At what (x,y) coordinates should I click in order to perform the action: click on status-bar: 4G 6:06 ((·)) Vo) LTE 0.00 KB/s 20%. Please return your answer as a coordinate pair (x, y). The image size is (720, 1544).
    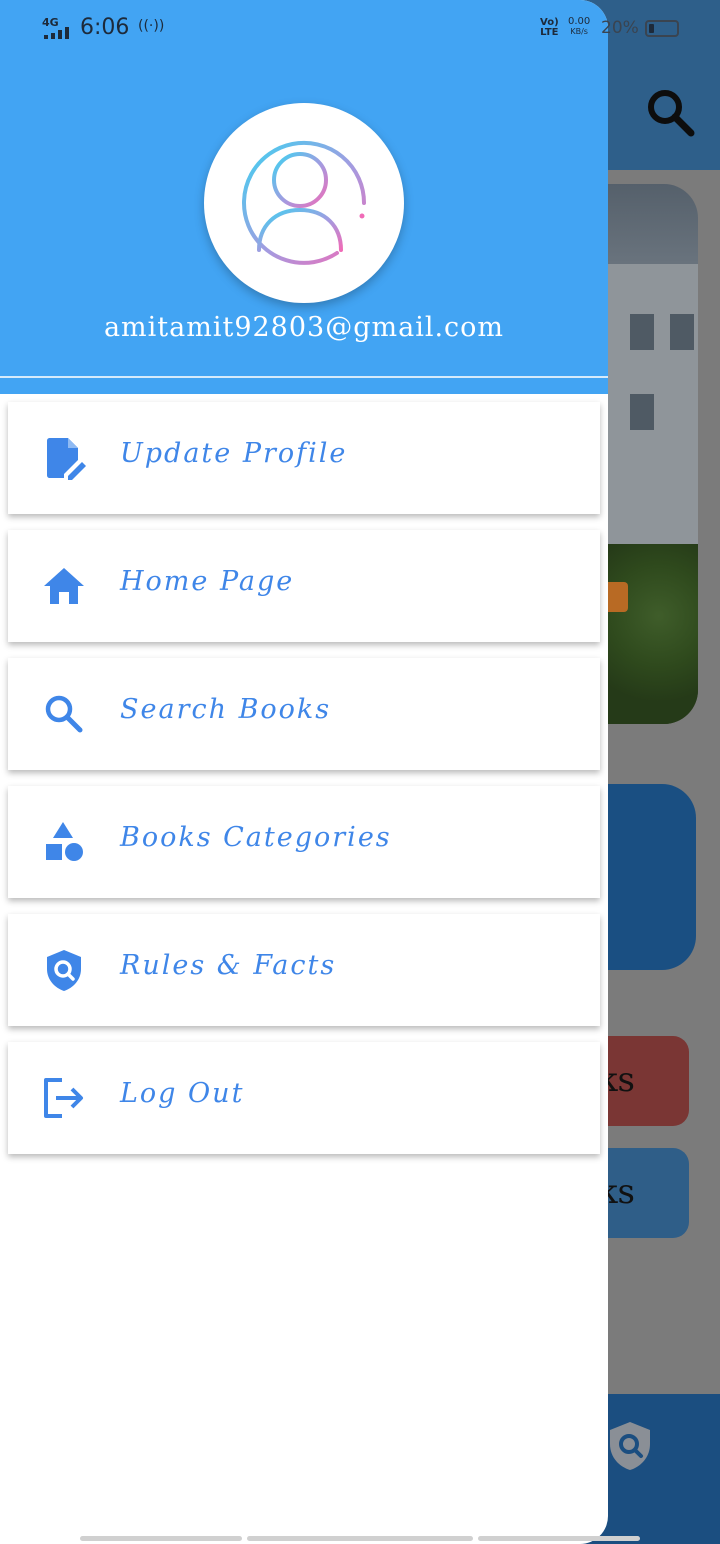
    Looking at the image, I should click on (360, 29).